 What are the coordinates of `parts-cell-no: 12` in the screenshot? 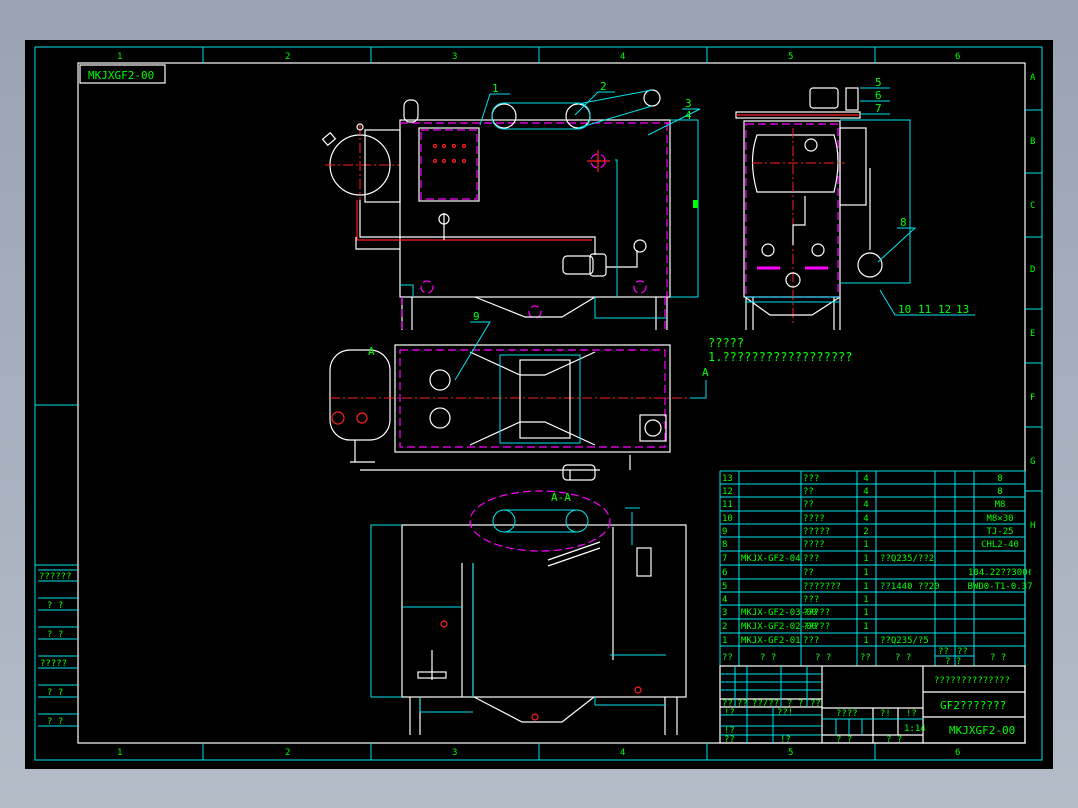 It's located at (727, 492).